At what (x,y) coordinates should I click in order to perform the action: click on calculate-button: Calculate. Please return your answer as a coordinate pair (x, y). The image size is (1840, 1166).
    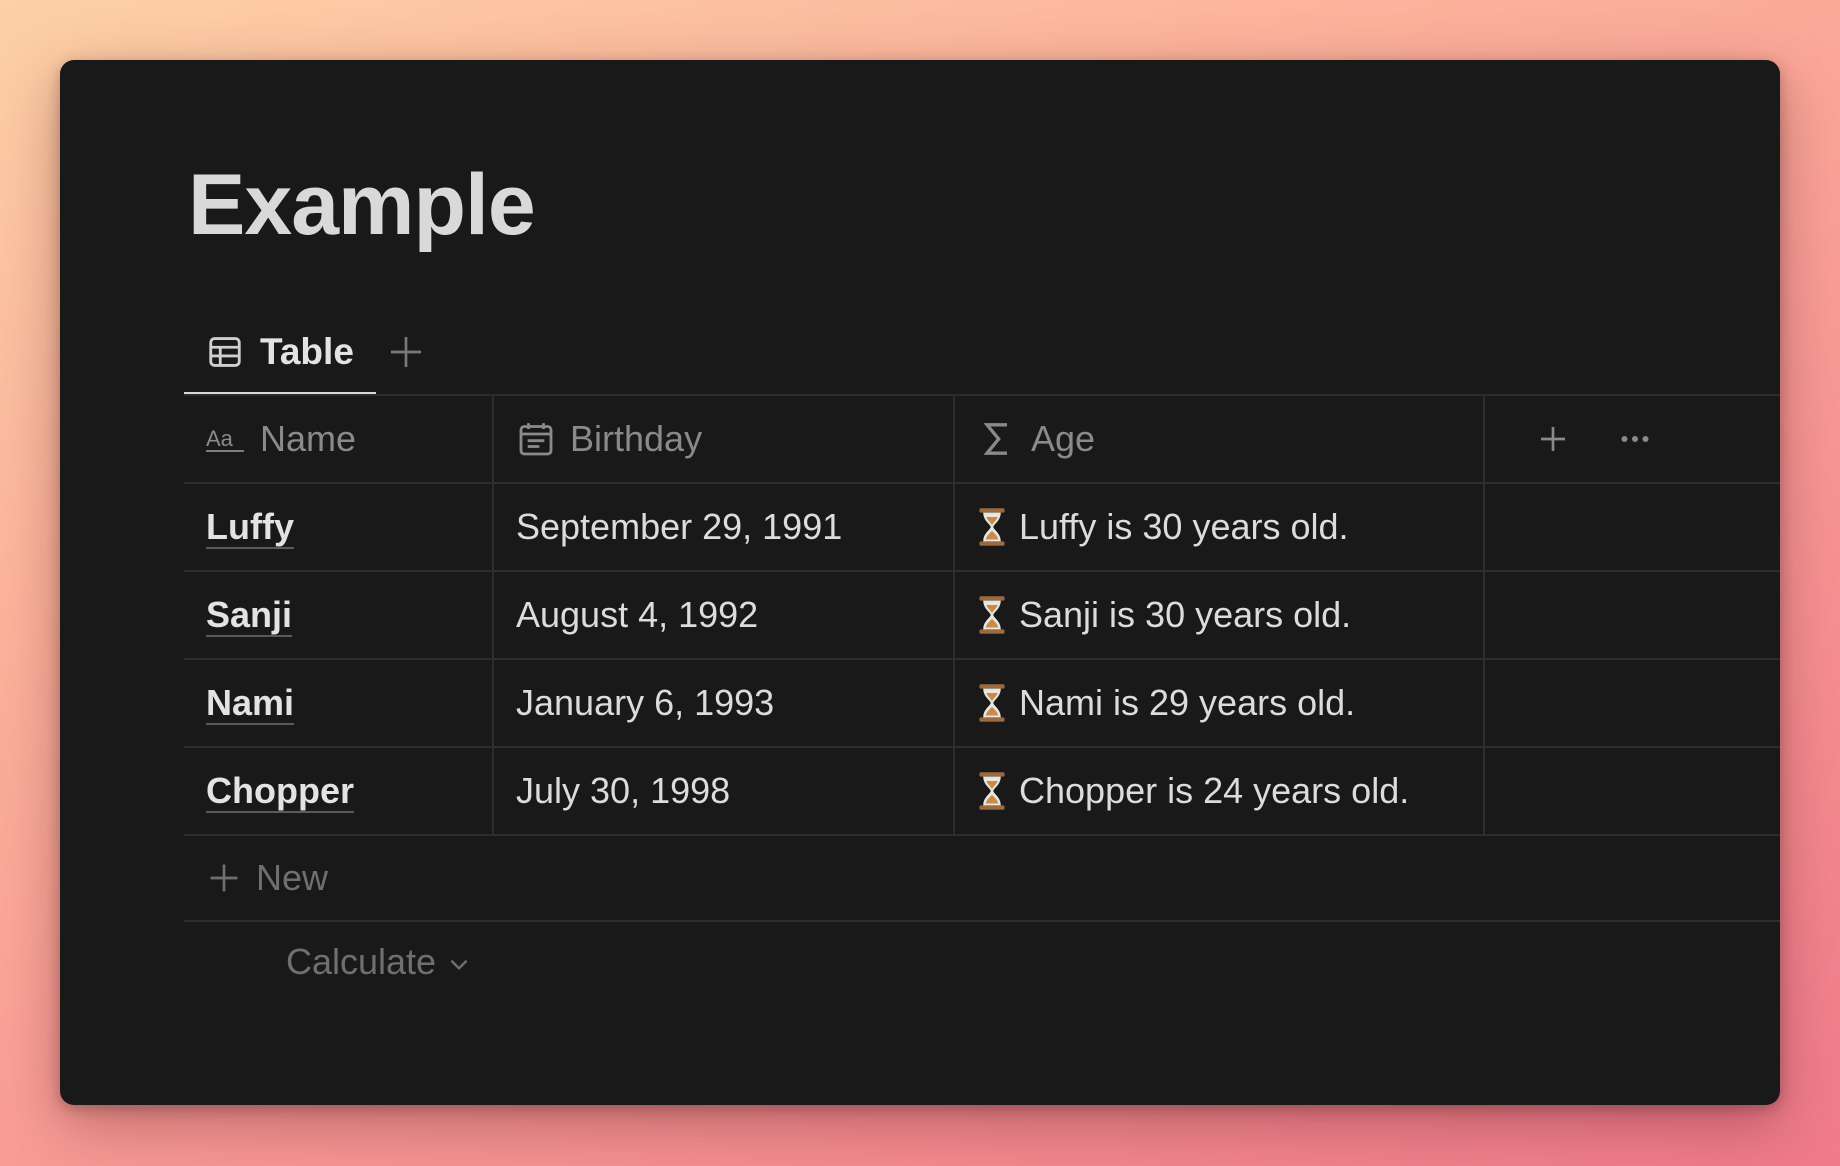
    Looking at the image, I should click on (379, 962).